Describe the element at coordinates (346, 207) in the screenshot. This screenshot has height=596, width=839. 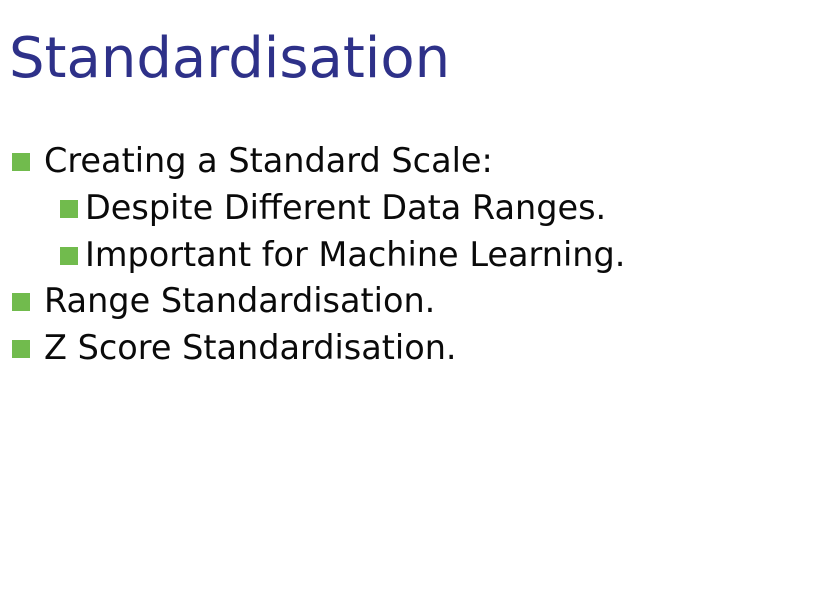
I see `sub-bullet-text: Despite Different Data Ranges.` at that location.